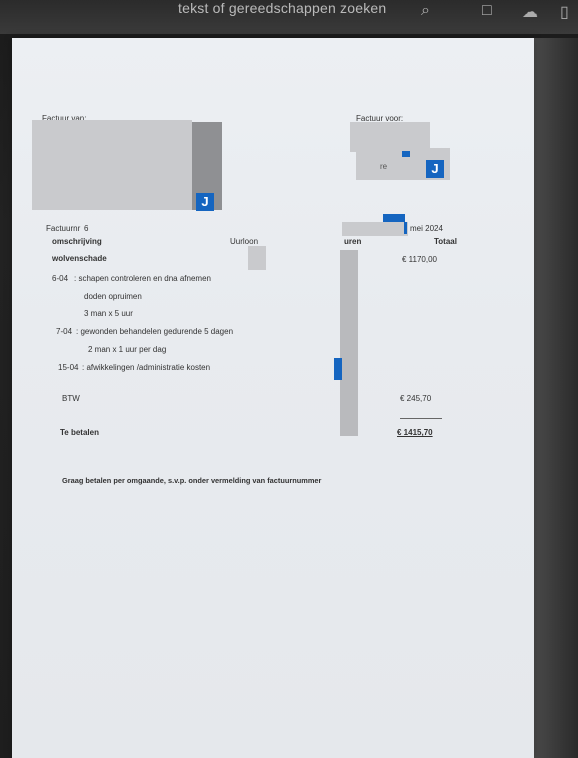  I want to click on inbox-icon: □, so click(487, 11).